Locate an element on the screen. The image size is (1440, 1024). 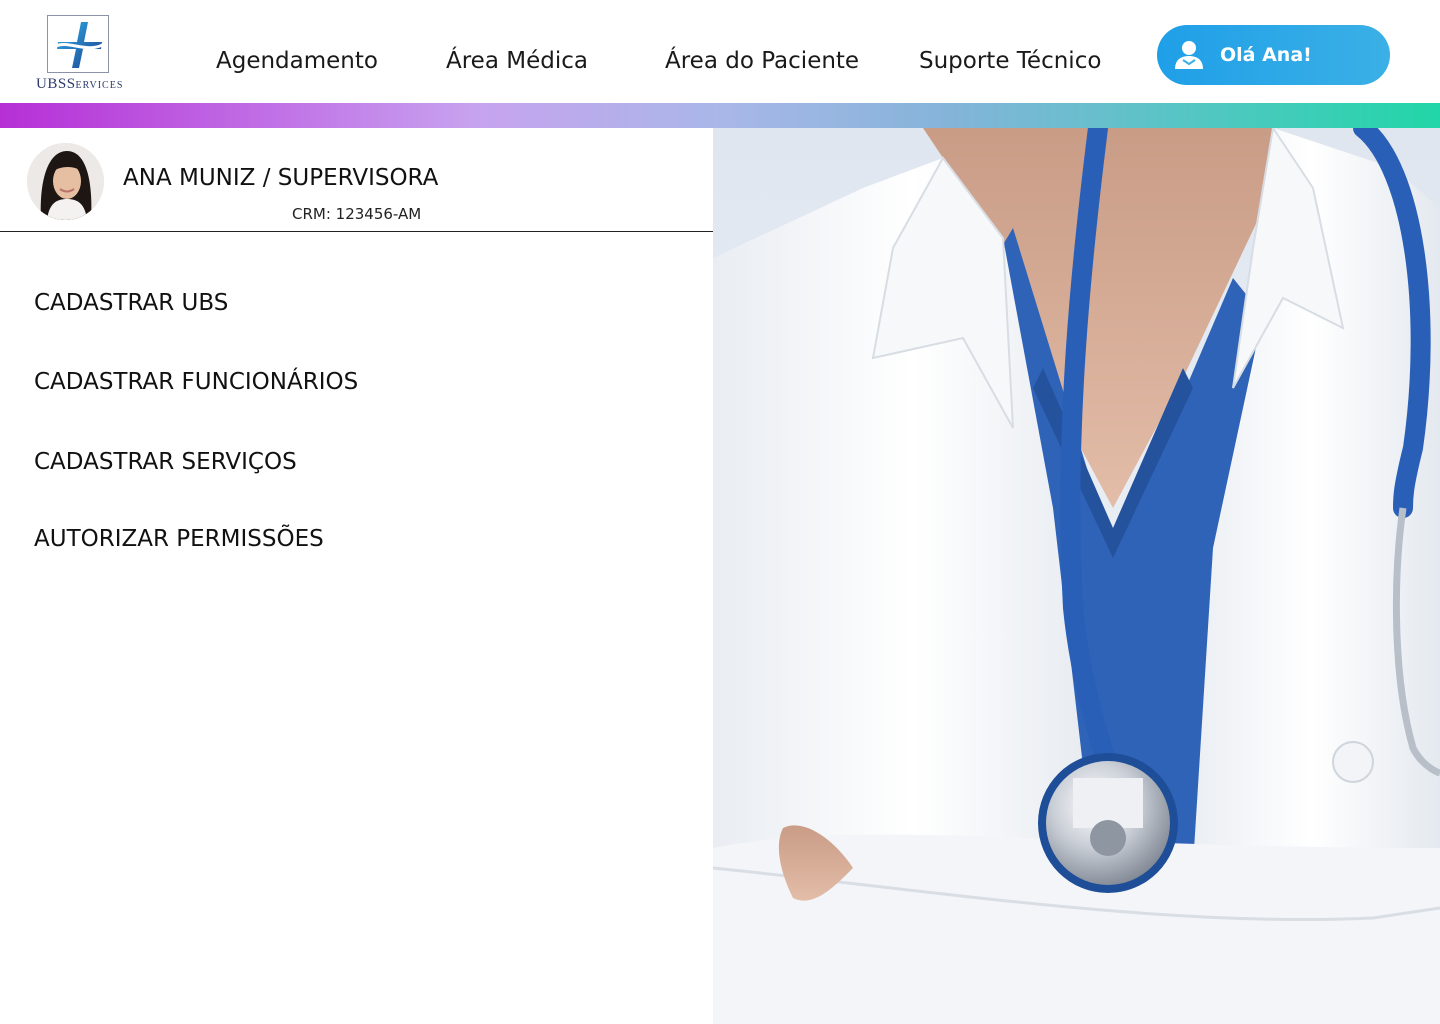
user-greeting-label: Olá Ana! is located at coordinates (1266, 55).